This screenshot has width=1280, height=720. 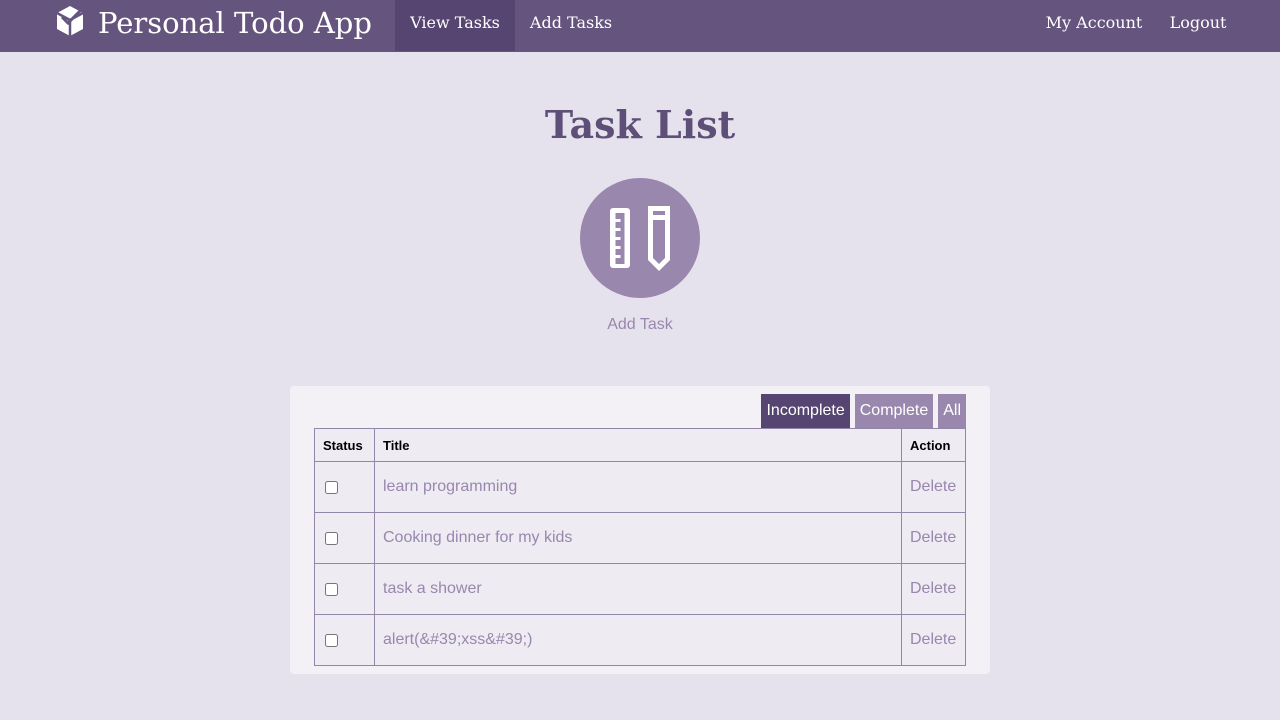 I want to click on table-row: Cooking dinner for my kids Delete, so click(x=640, y=538).